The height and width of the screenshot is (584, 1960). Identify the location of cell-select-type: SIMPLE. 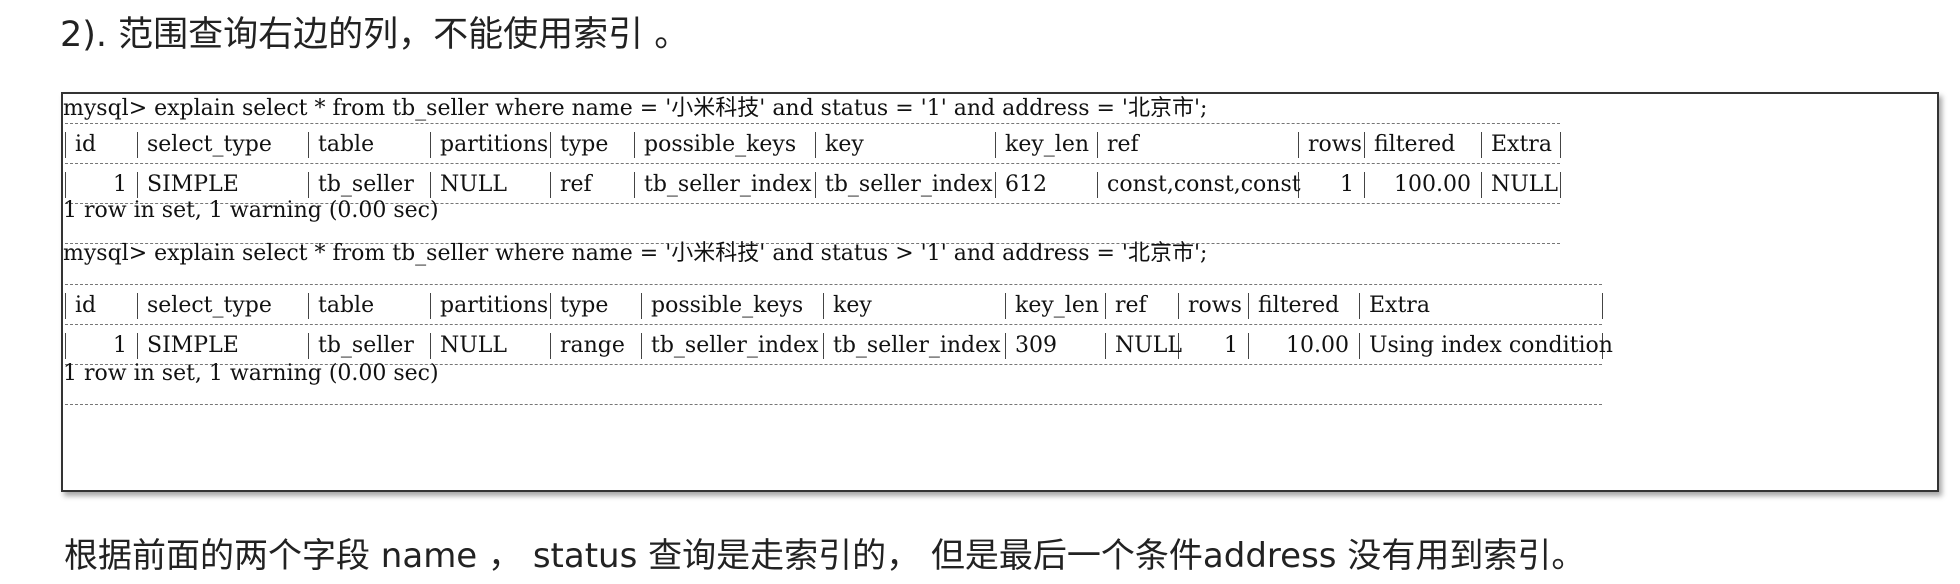
(193, 345).